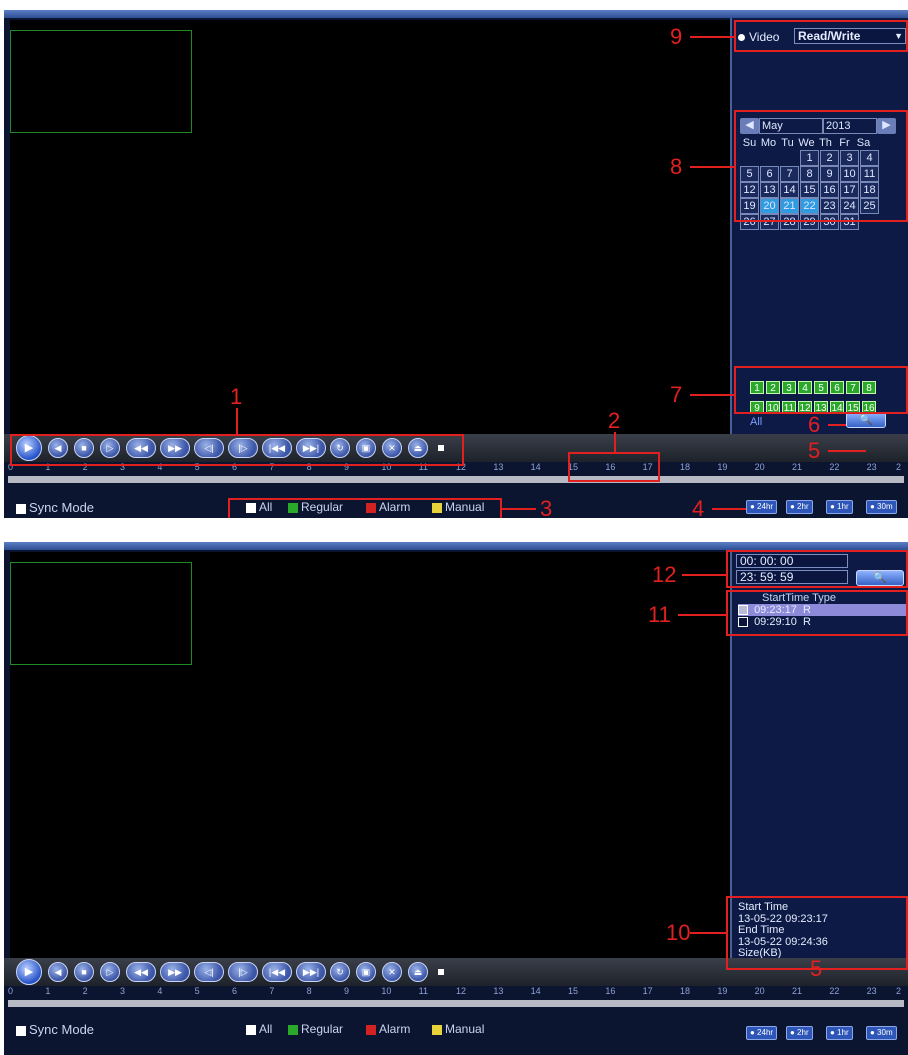 Image resolution: width=908 pixels, height=1055 pixels. I want to click on timeline-tick-label: 1, so click(48, 991).